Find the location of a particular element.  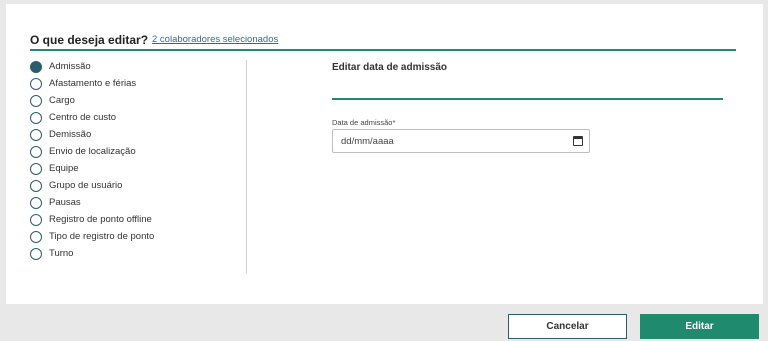

page-title: O que deseja editar? is located at coordinates (89, 40).